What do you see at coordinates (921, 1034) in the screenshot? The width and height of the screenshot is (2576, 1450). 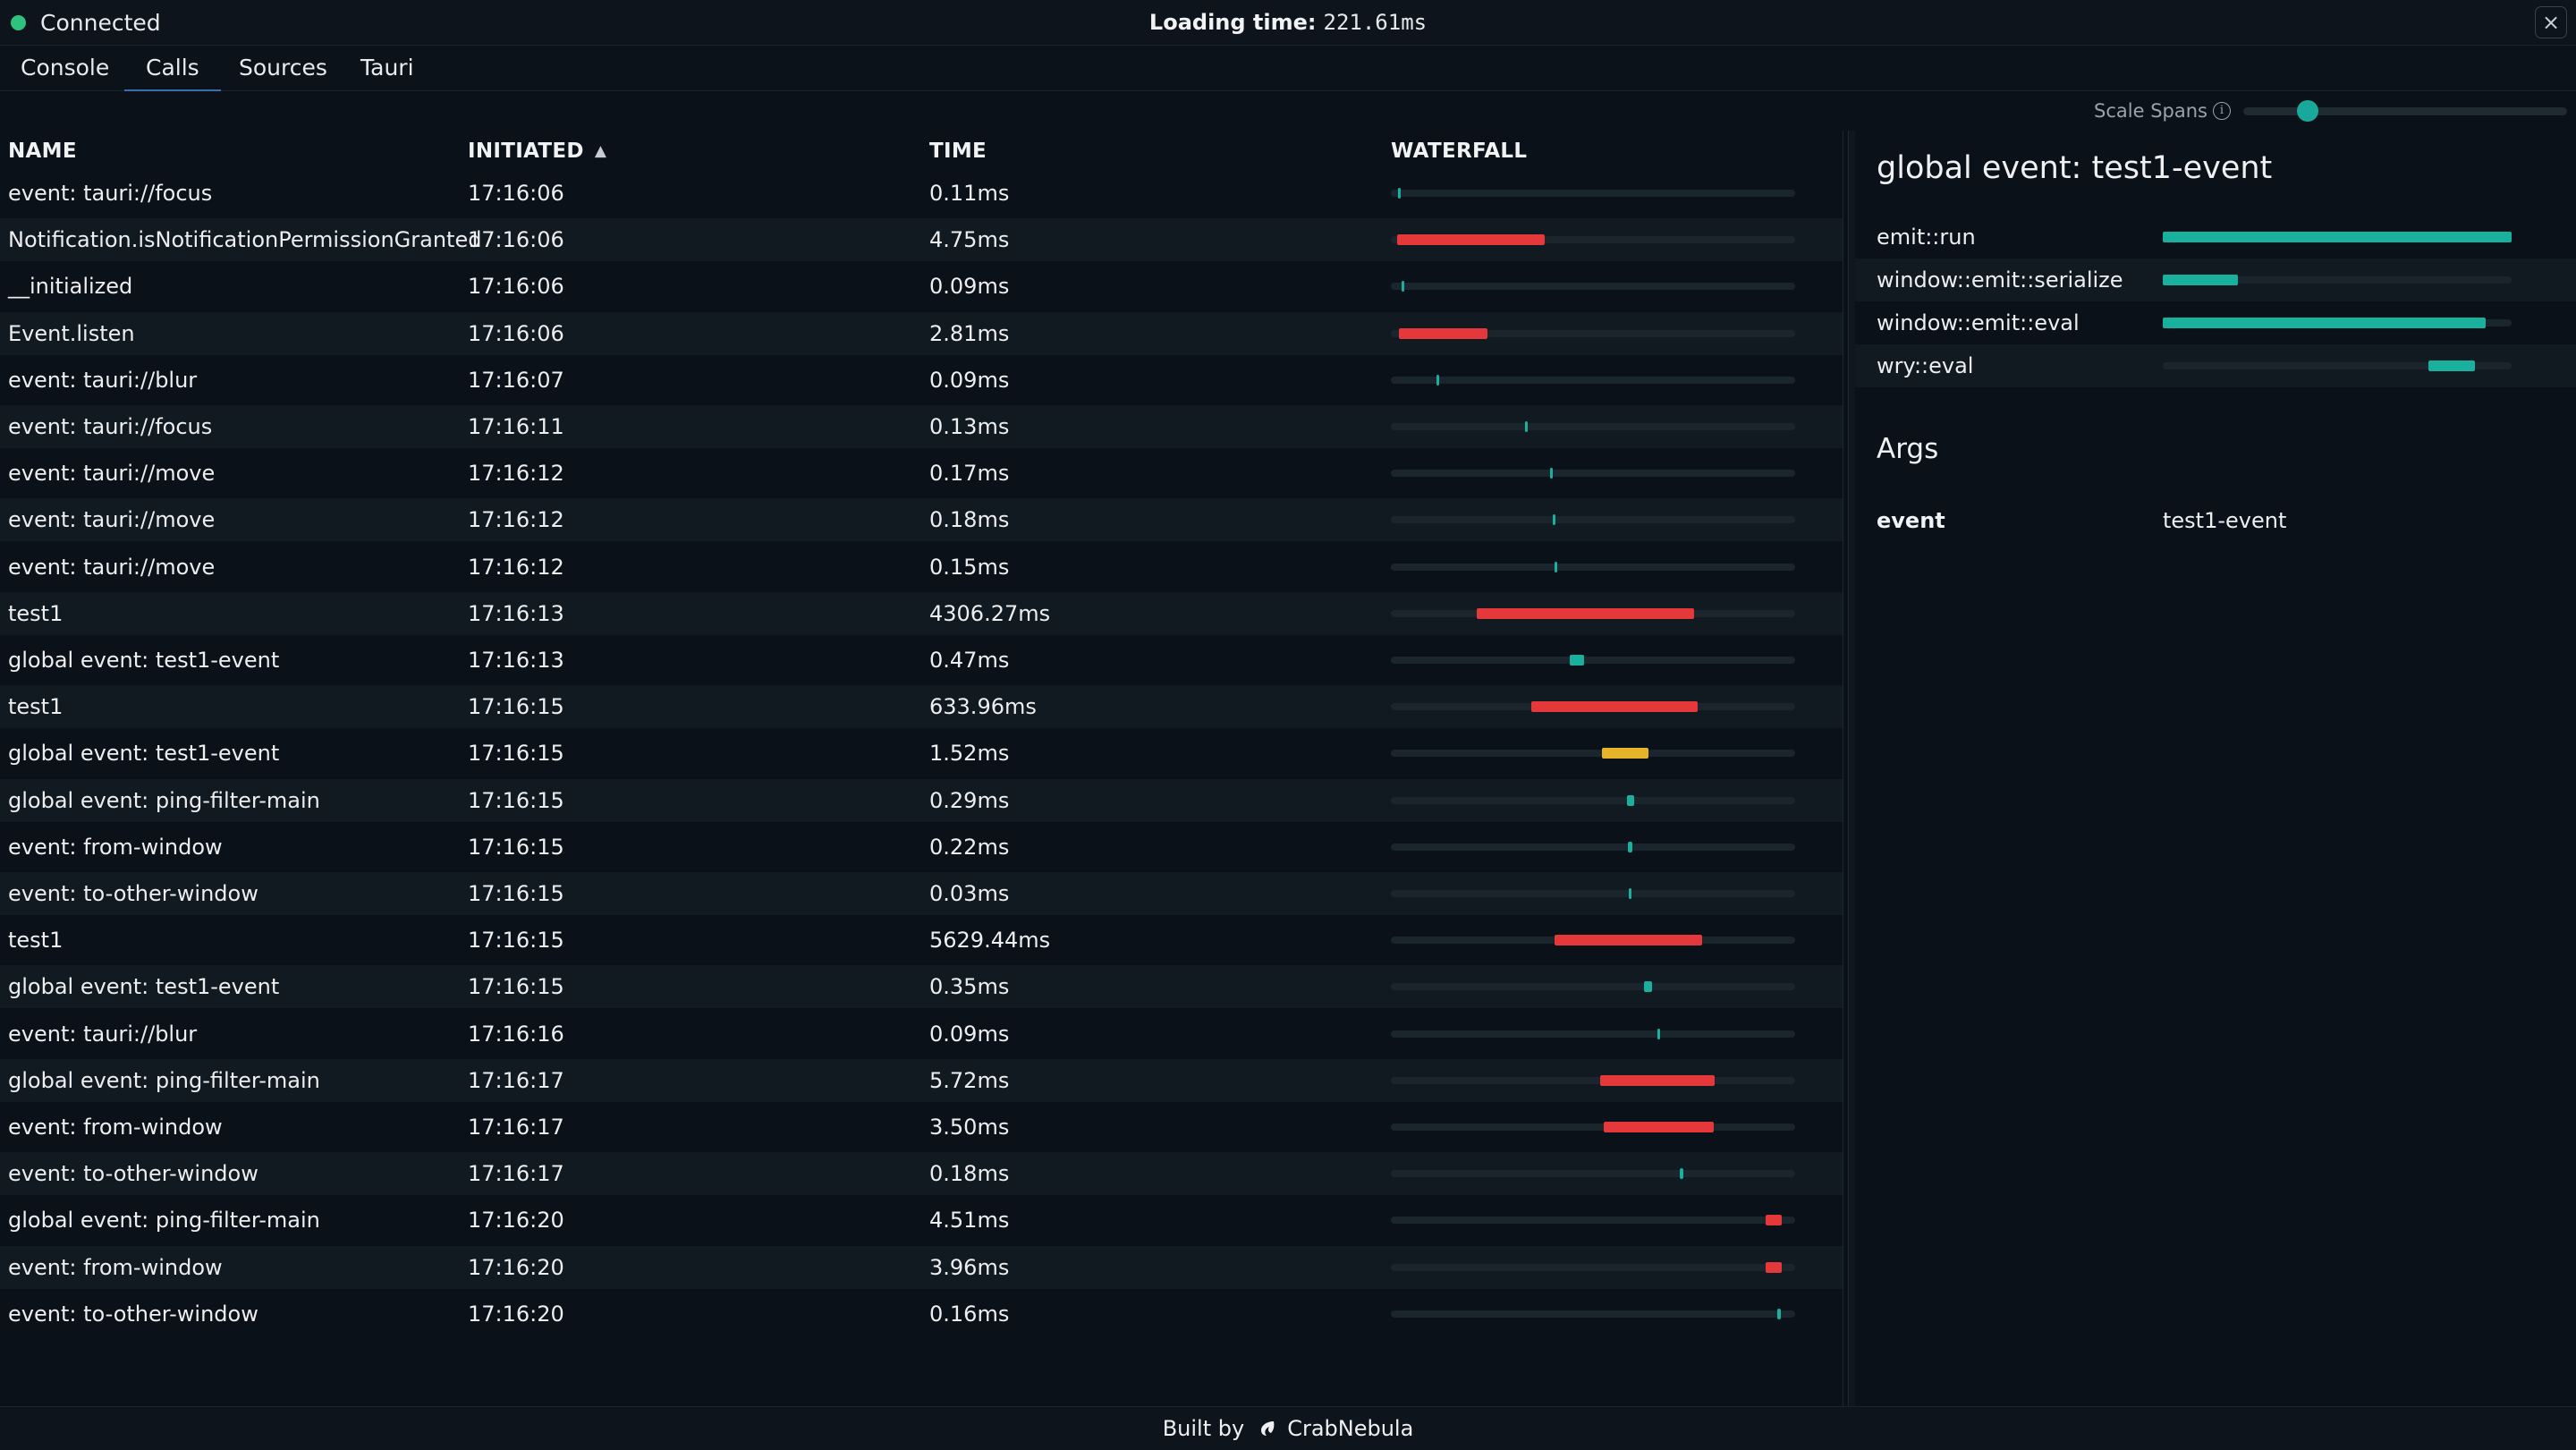 I see `table-row: event: tauri://blur 17:16:16 0.09ms` at bounding box center [921, 1034].